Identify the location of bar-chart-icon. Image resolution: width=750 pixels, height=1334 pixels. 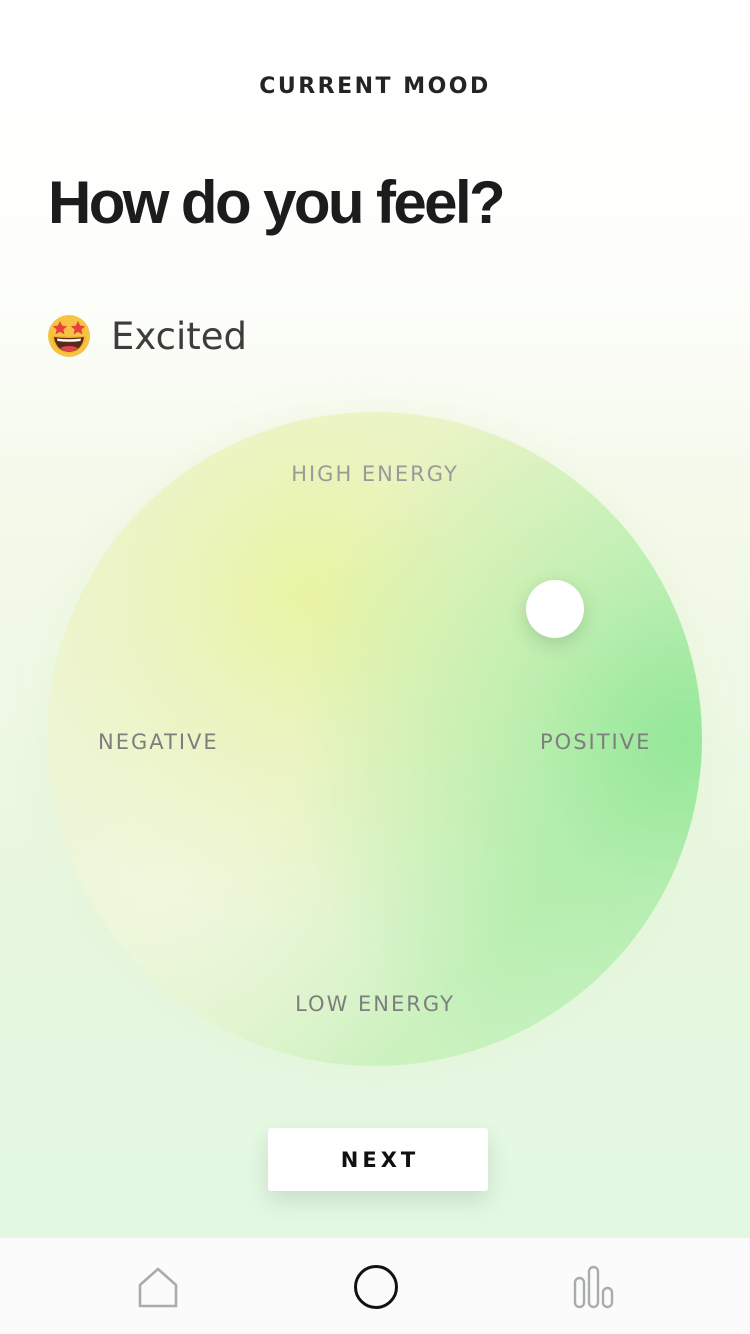
(593, 1286).